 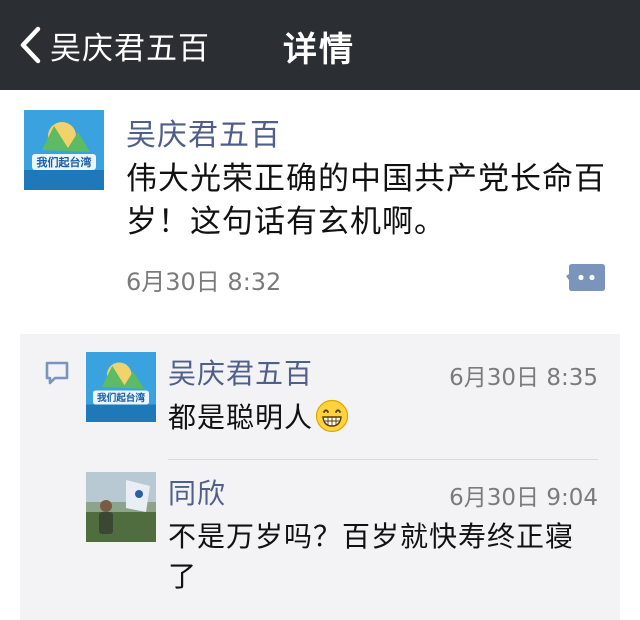 I want to click on comment-avatar: 我们起台湾, so click(x=121, y=387).